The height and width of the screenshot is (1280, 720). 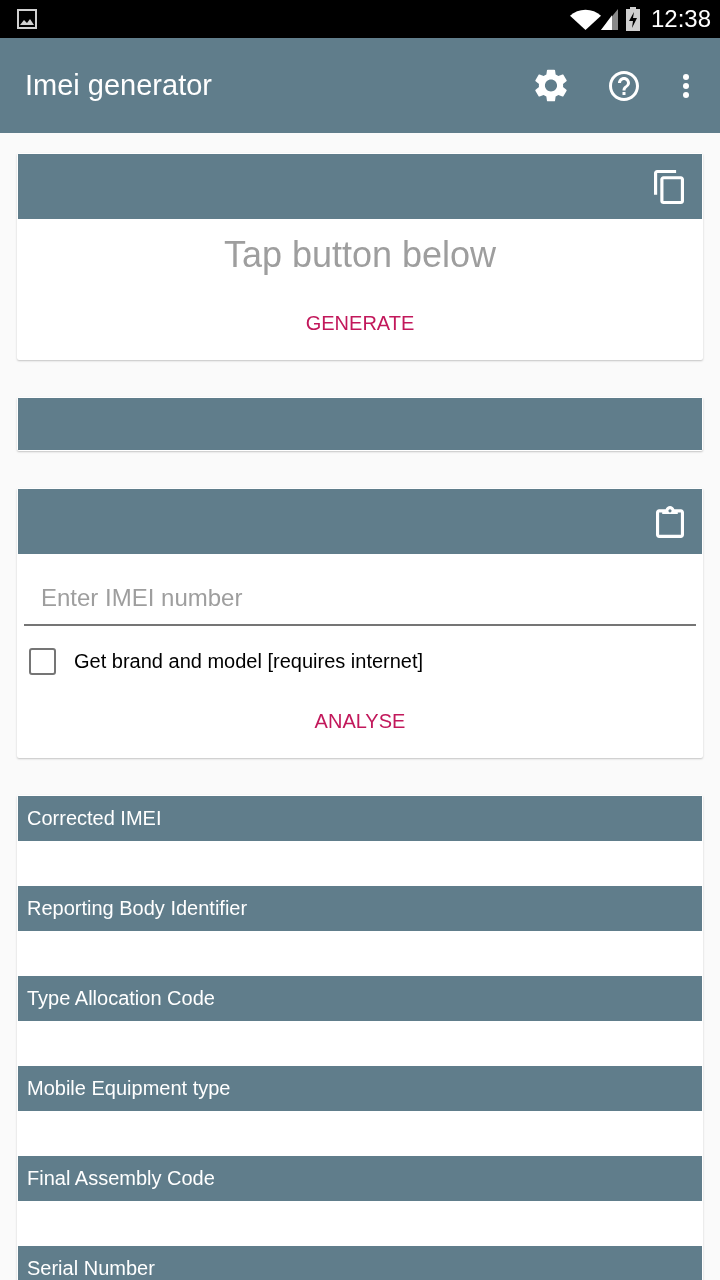 I want to click on field-header: Reporting Body Identifier, so click(x=360, y=908).